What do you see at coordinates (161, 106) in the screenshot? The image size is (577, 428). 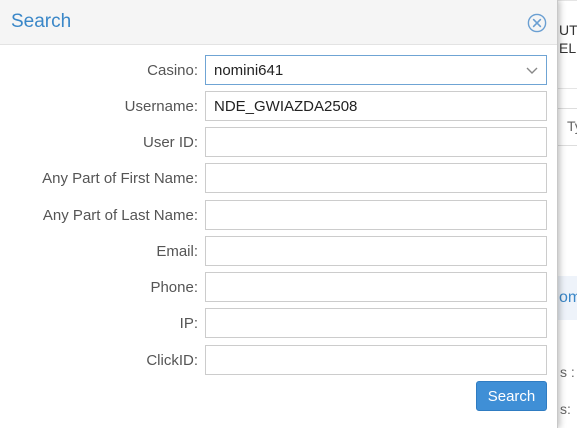 I see `username-label: Username:` at bounding box center [161, 106].